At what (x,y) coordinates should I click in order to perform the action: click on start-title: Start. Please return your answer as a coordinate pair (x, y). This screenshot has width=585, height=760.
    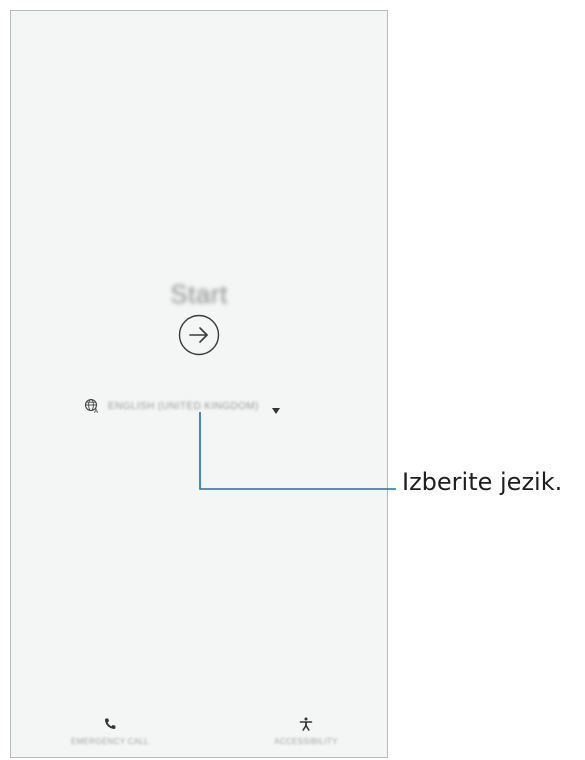
    Looking at the image, I should click on (199, 294).